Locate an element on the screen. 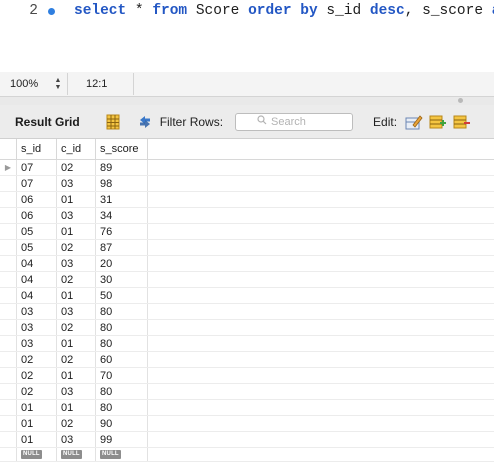 Image resolution: width=494 pixels, height=471 pixels. table-cell: 76 is located at coordinates (122, 231).